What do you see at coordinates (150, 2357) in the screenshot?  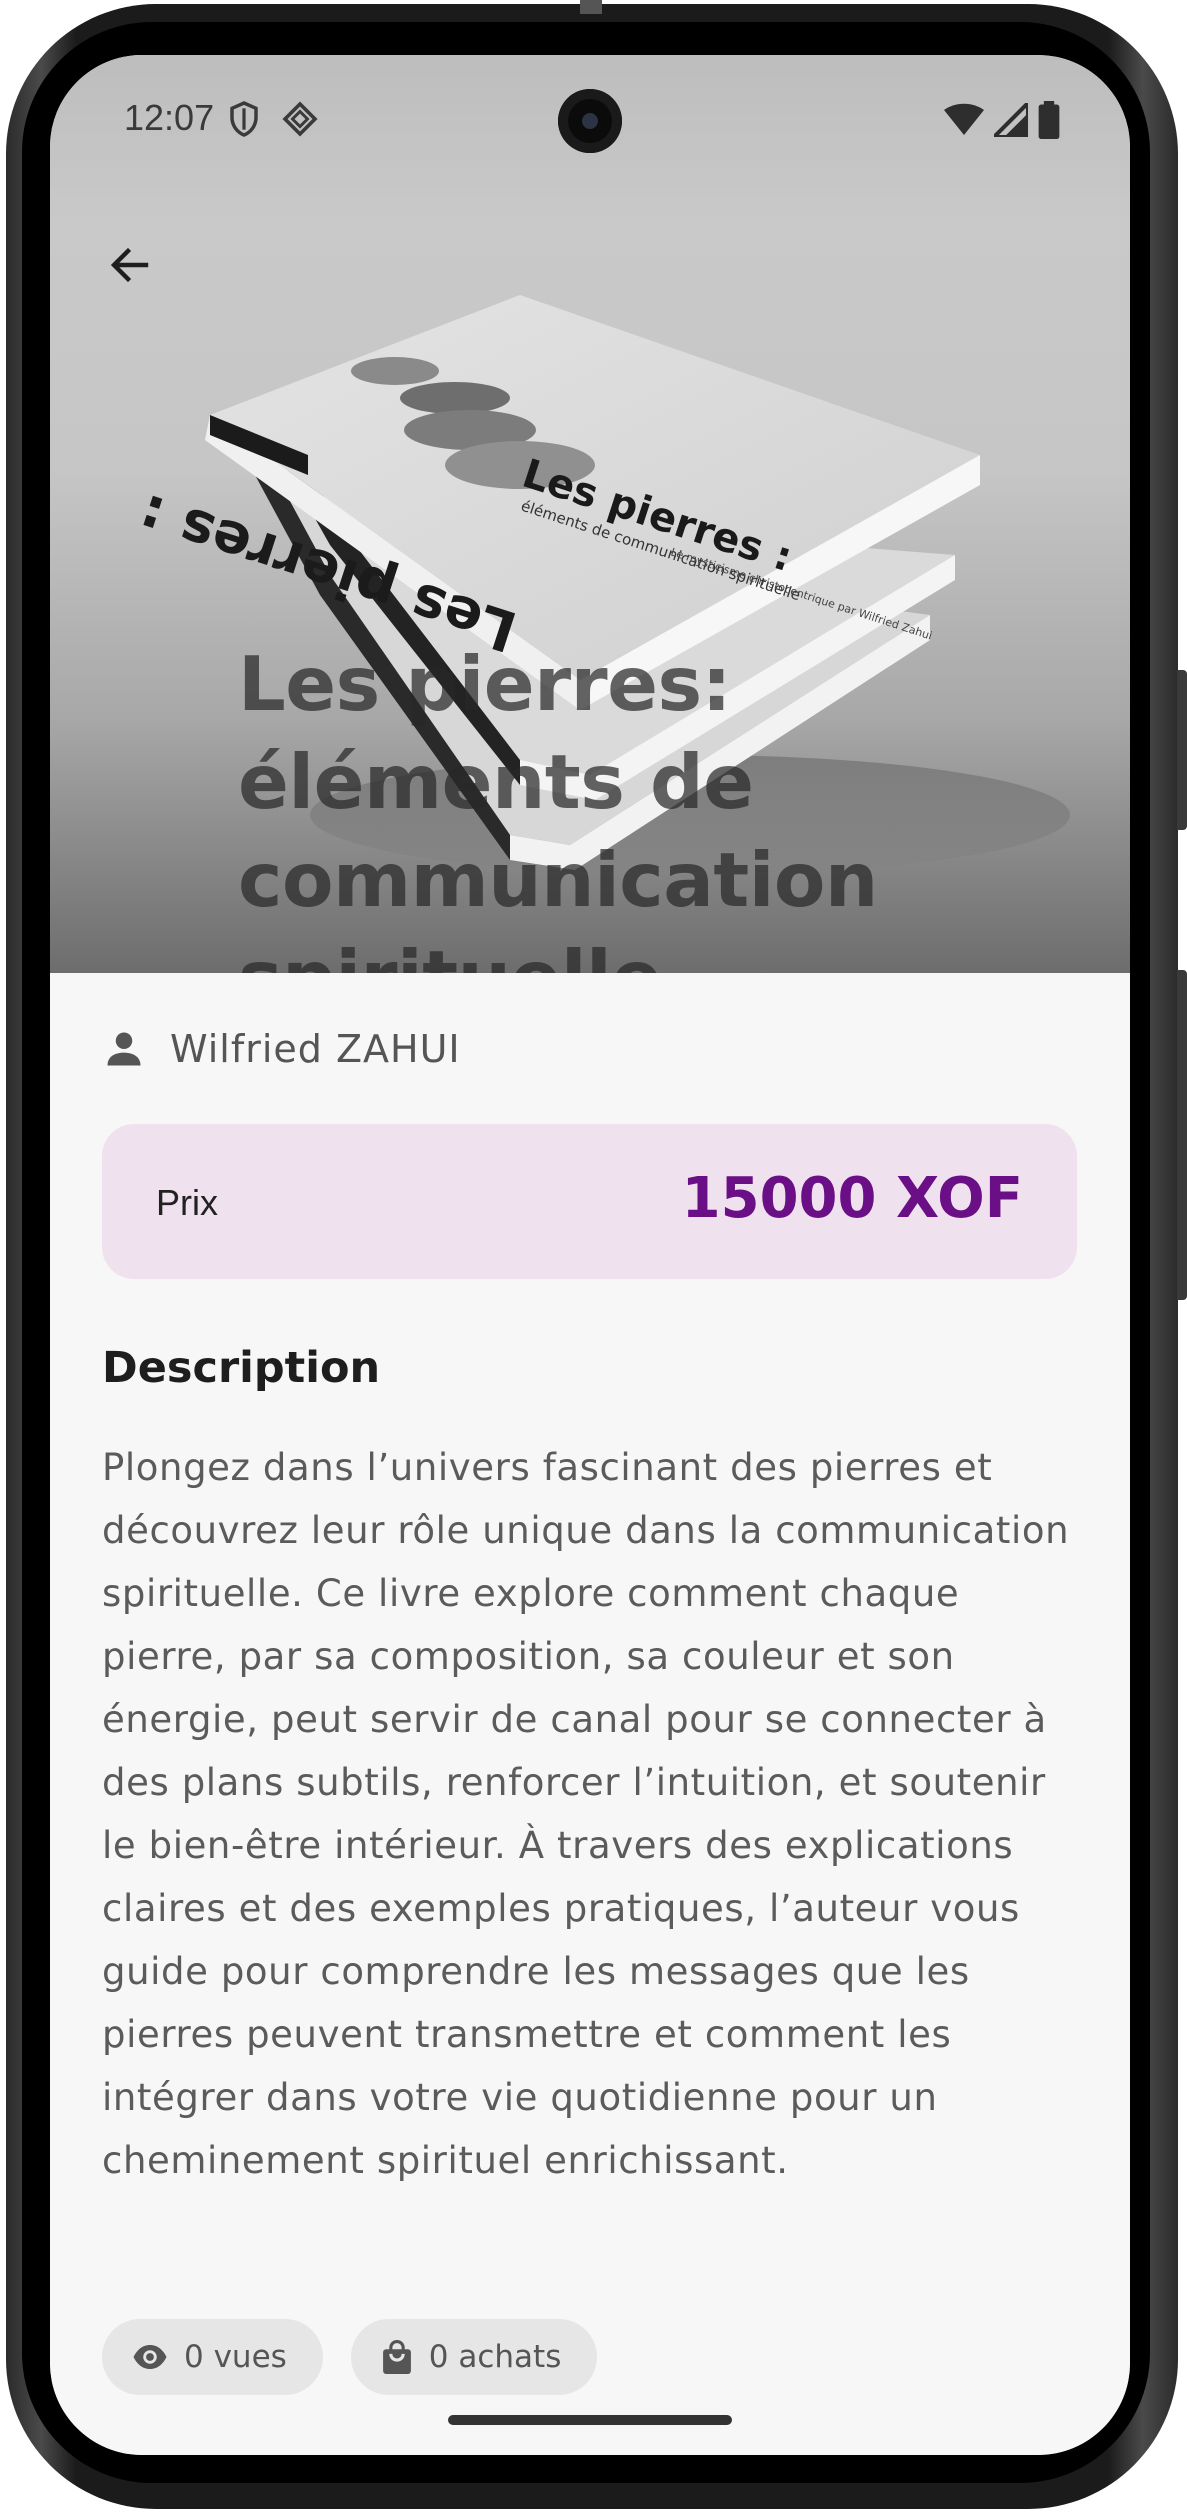 I see `eye-icon` at bounding box center [150, 2357].